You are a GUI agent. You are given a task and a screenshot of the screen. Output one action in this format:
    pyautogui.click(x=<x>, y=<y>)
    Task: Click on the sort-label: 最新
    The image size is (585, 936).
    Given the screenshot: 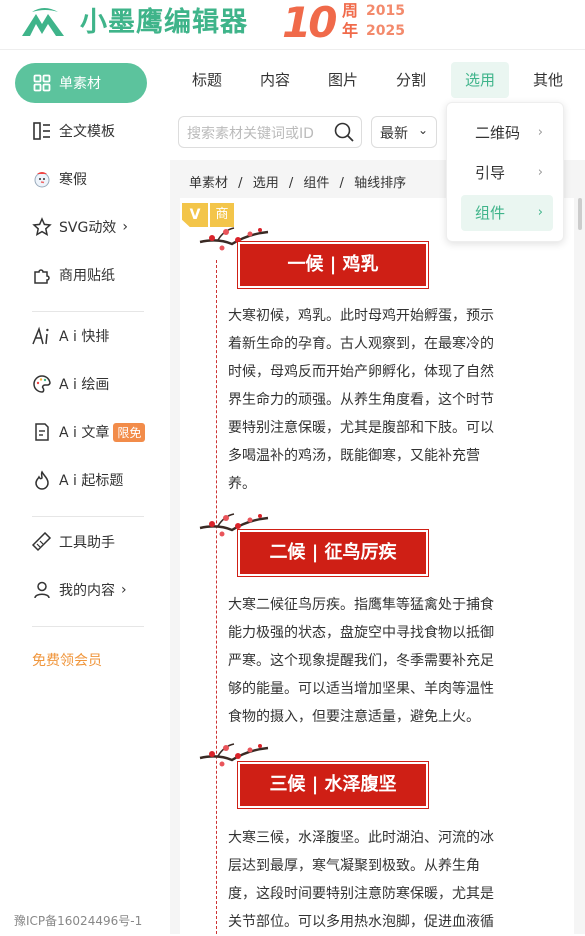 What is the action you would take?
    pyautogui.click(x=394, y=134)
    